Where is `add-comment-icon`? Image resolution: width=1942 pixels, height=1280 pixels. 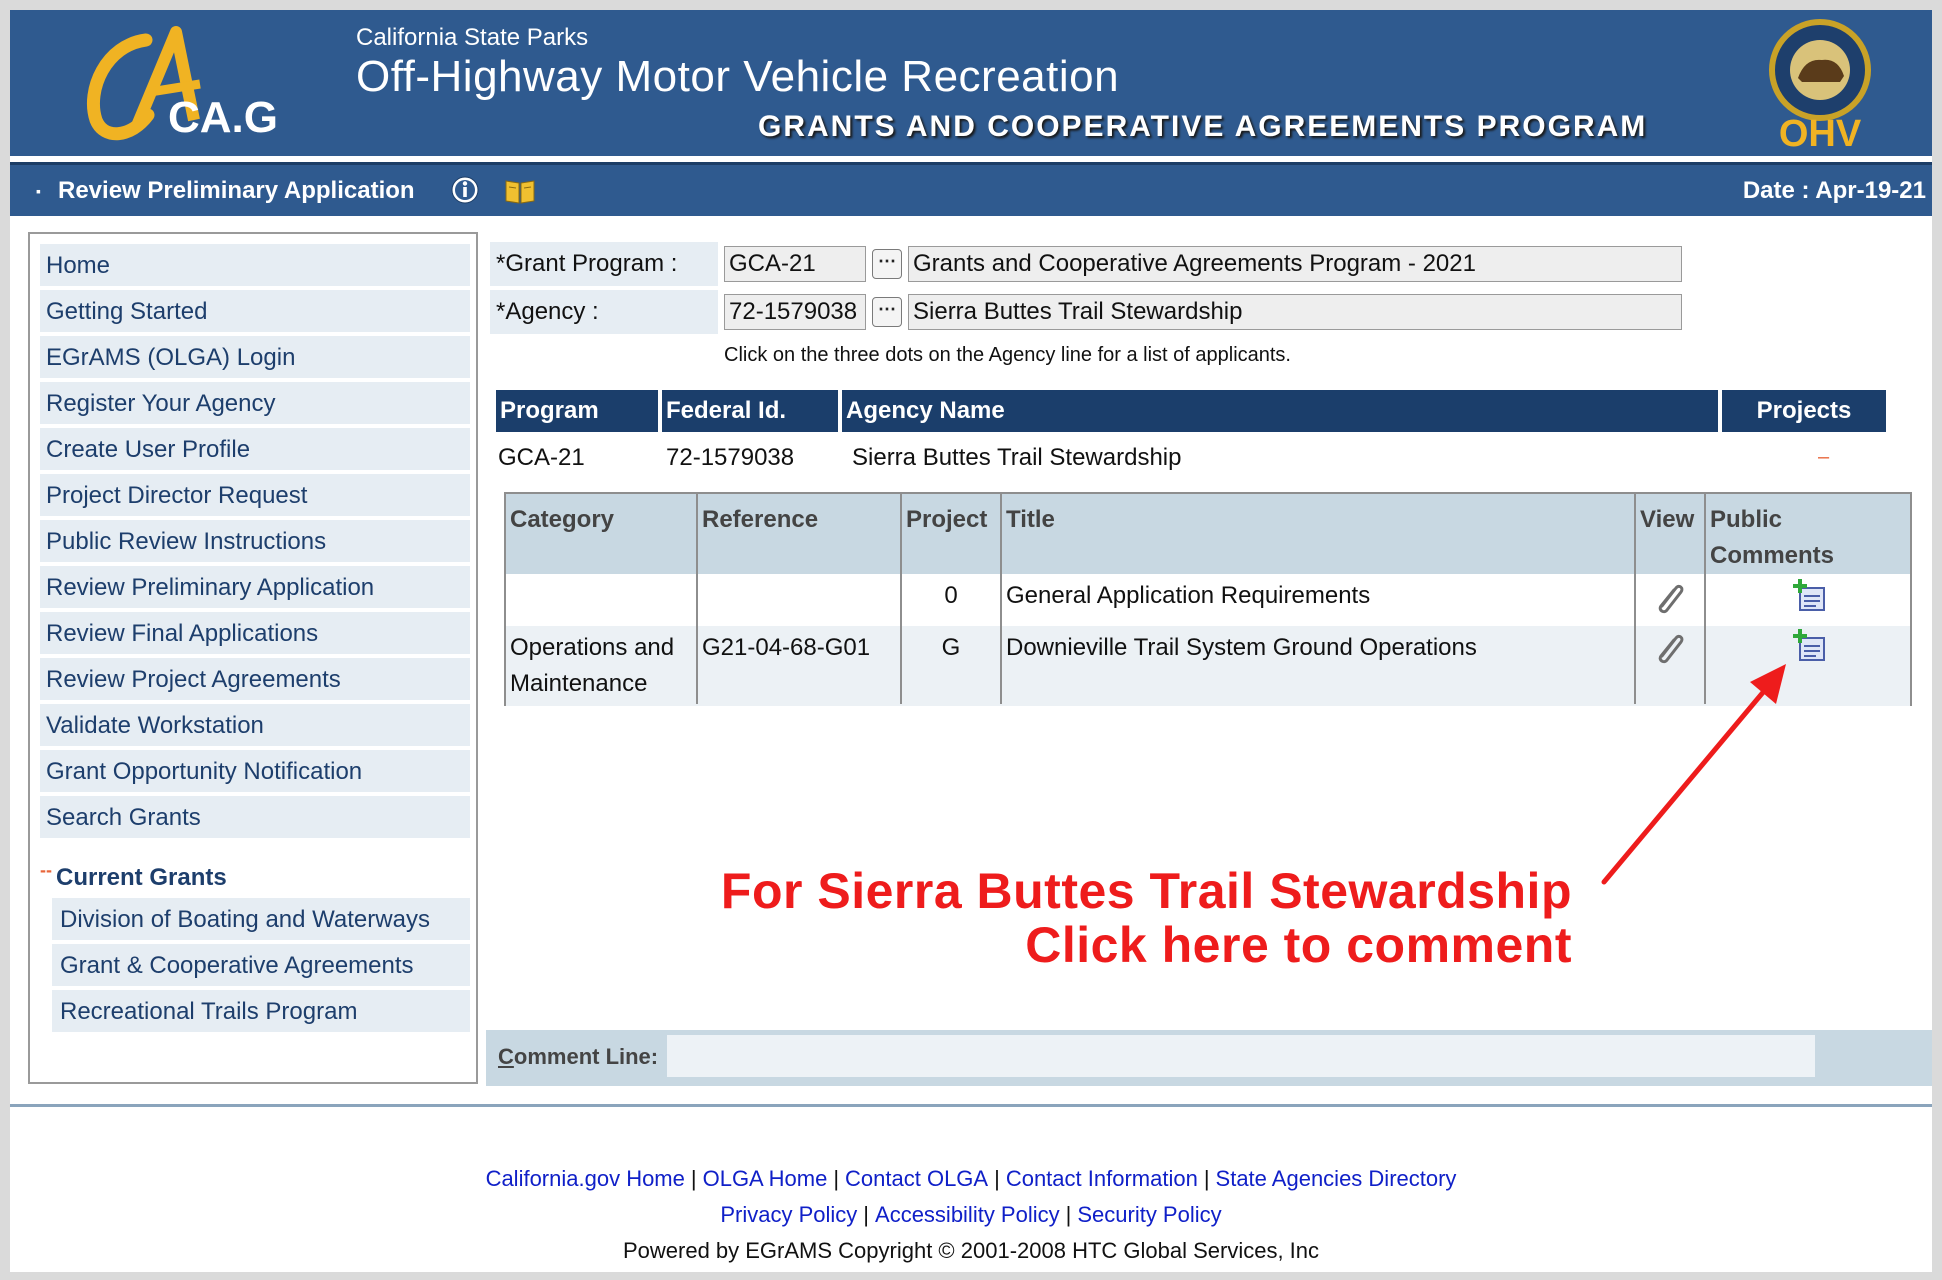 add-comment-icon is located at coordinates (1809, 595).